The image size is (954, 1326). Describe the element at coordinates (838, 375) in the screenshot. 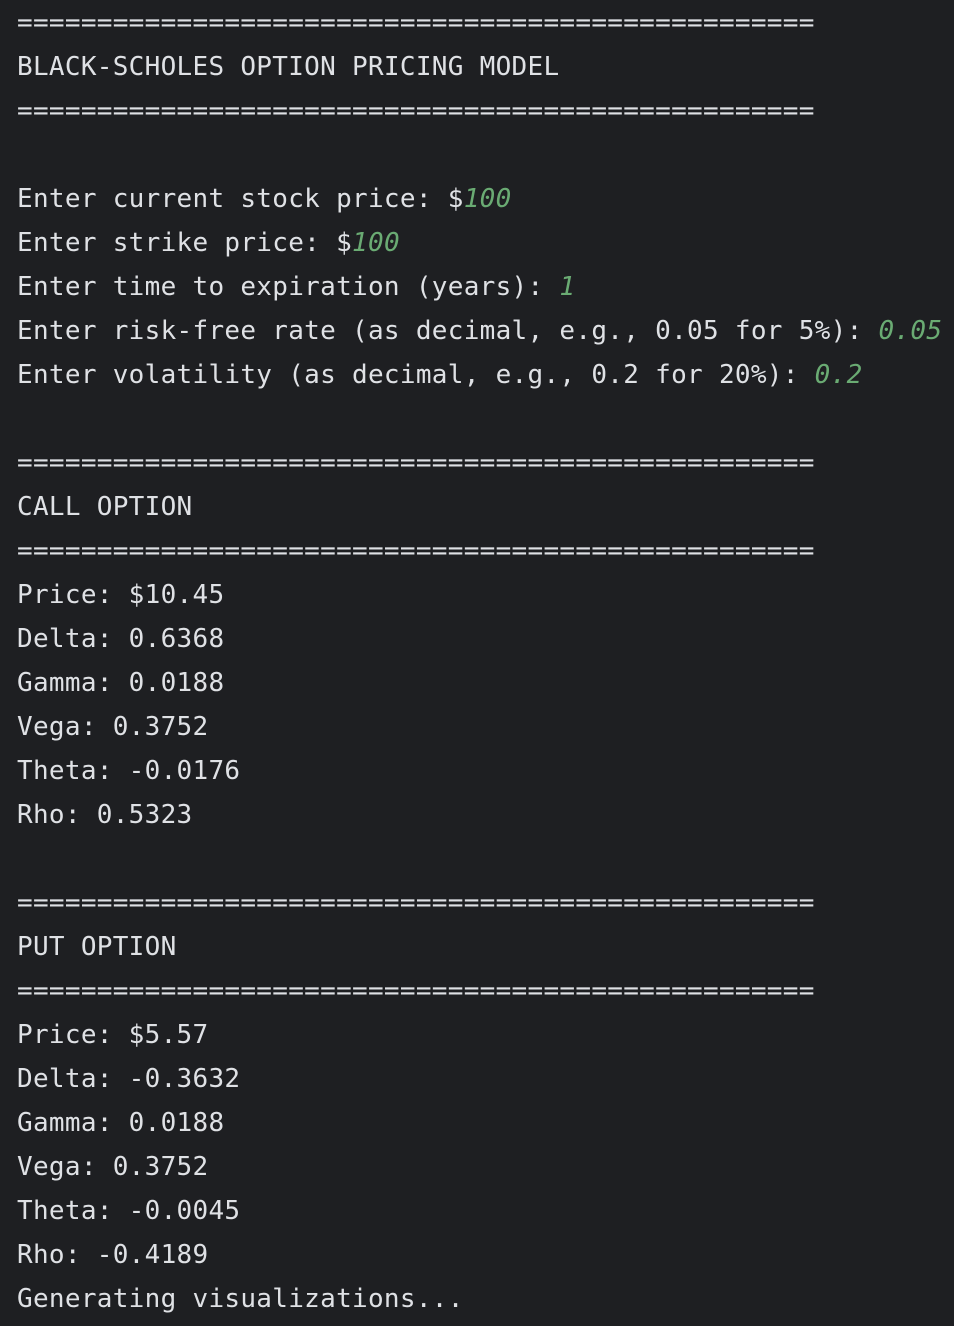

I see `volatility-input: 0.2` at that location.